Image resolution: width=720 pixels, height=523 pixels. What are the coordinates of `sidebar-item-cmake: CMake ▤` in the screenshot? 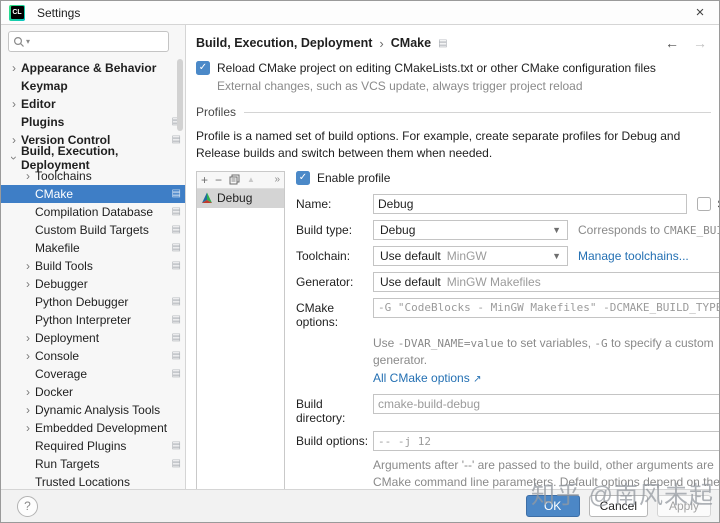 It's located at (93, 194).